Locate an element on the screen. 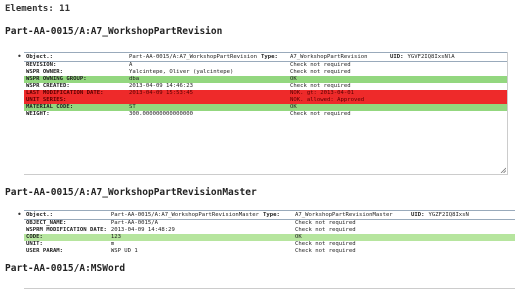  section-title: Part-AA-0015/A:A7_WorkshopPartRevision is located at coordinates (113, 31).